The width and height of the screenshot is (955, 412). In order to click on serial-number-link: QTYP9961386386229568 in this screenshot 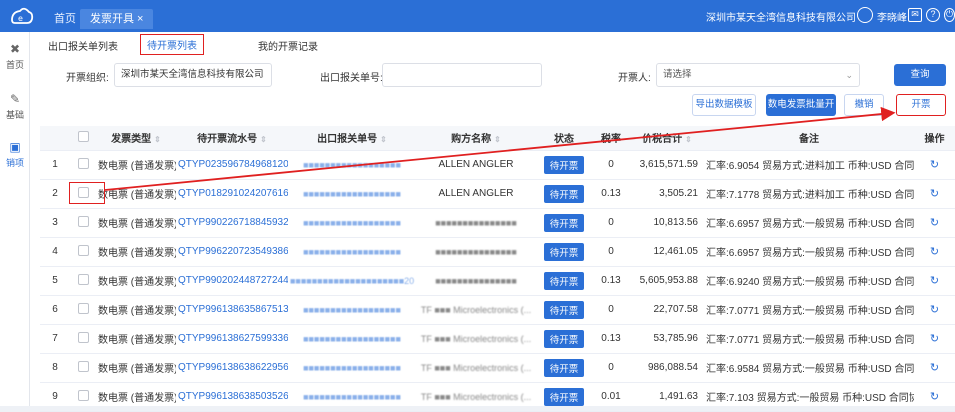, I will do `click(232, 368)`.